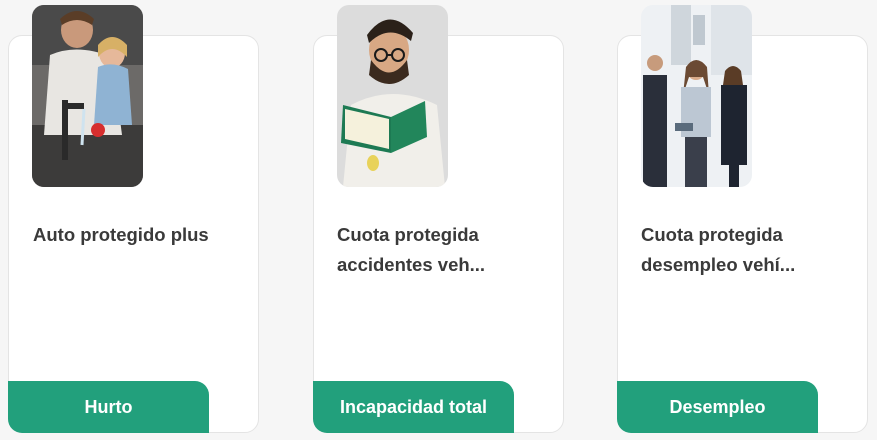 The image size is (877, 440). Describe the element at coordinates (717, 407) in the screenshot. I see `coverage-tag-button: Desempleo` at that location.